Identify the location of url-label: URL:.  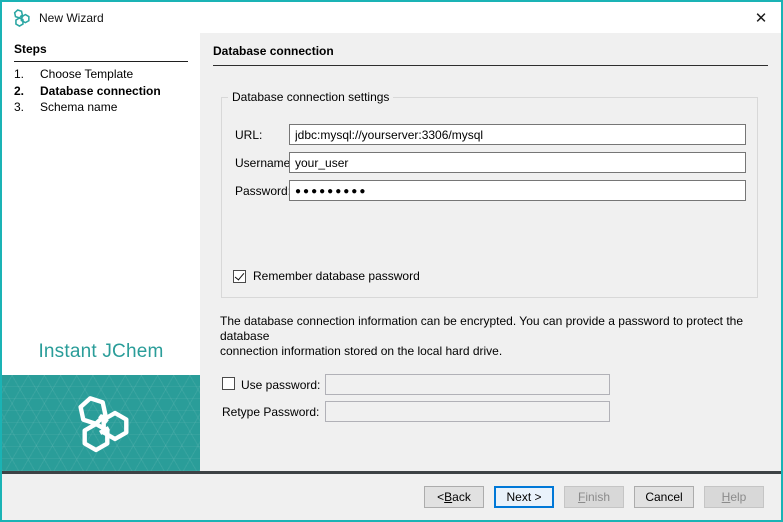
(249, 135).